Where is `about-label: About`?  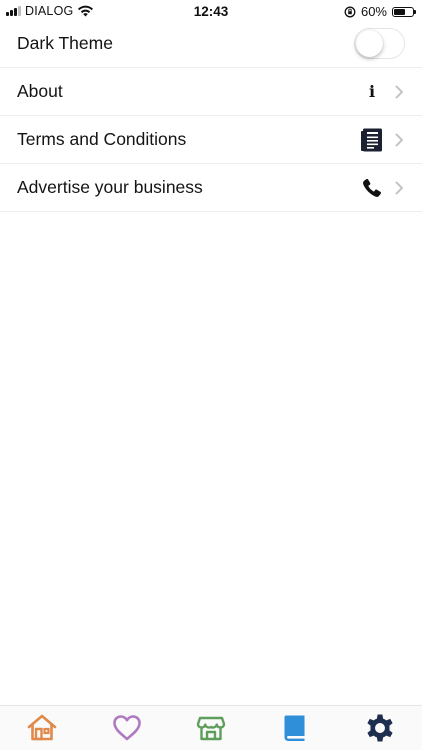 about-label: About is located at coordinates (40, 91).